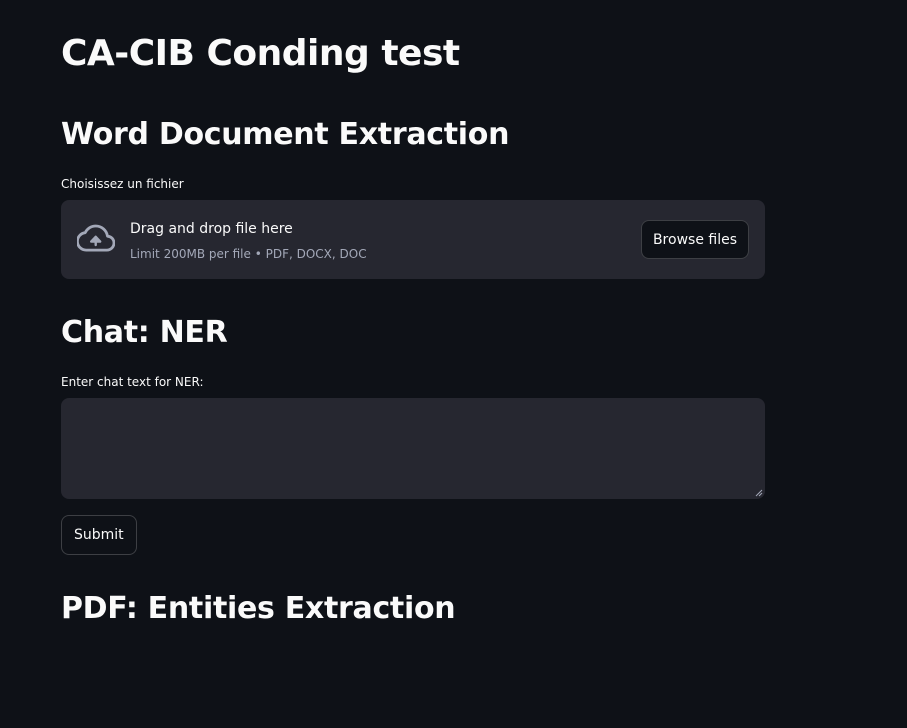 Image resolution: width=907 pixels, height=728 pixels. Describe the element at coordinates (260, 53) in the screenshot. I see `page-title: CA-CIB Conding test` at that location.